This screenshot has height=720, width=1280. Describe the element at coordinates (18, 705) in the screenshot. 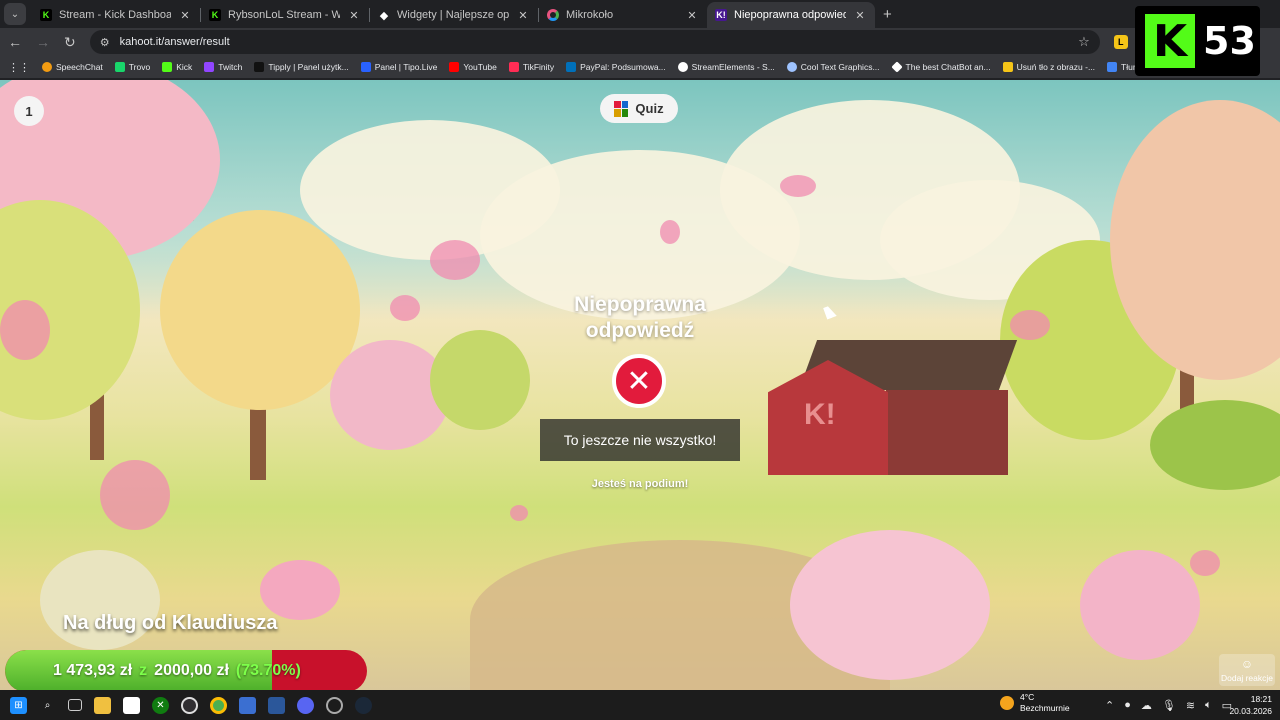

I see `windows-start-icon: ⊞` at that location.